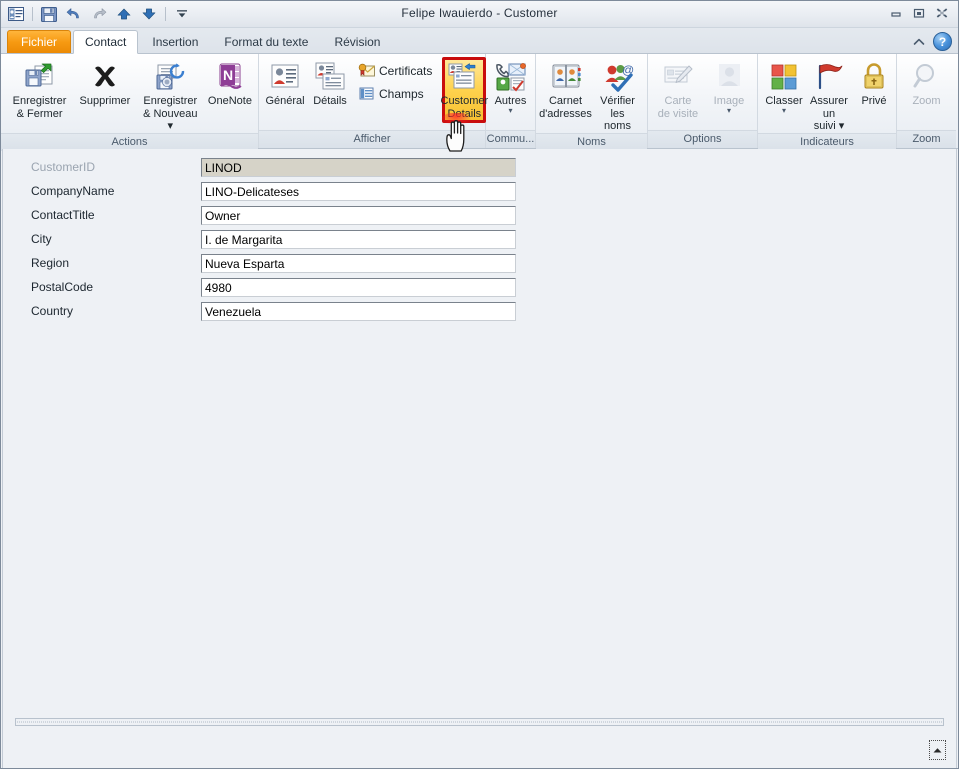 Image resolution: width=959 pixels, height=769 pixels. I want to click on form-horizontal-separator, so click(479, 722).